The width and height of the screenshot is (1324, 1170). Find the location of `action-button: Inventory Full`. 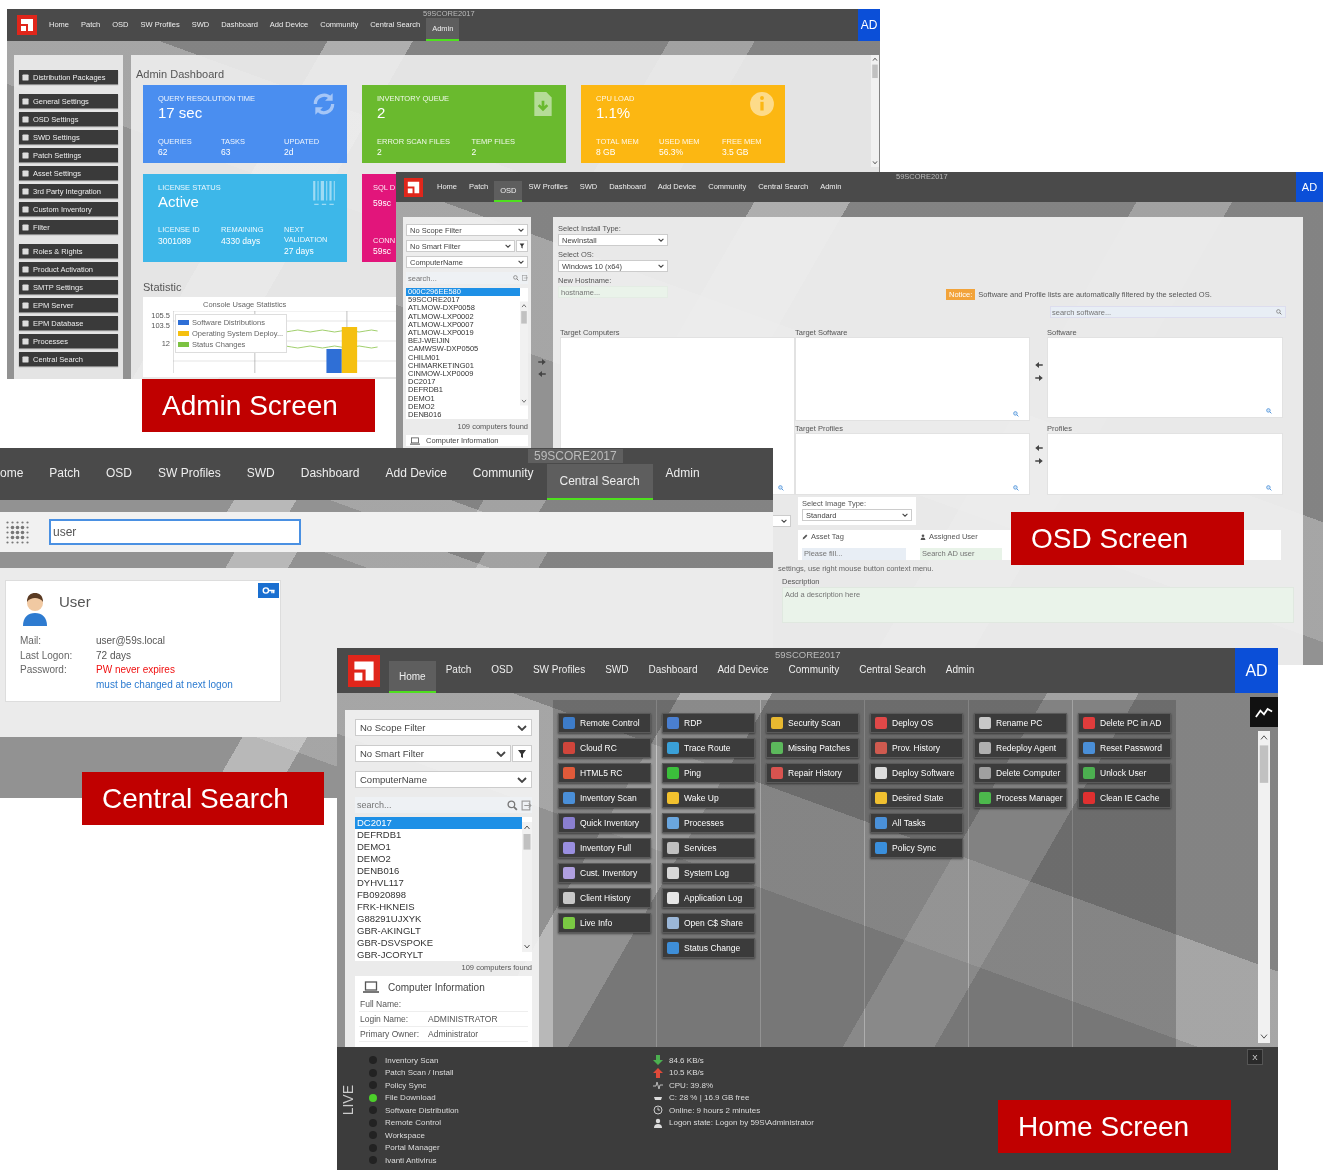

action-button: Inventory Full is located at coordinates (604, 848).